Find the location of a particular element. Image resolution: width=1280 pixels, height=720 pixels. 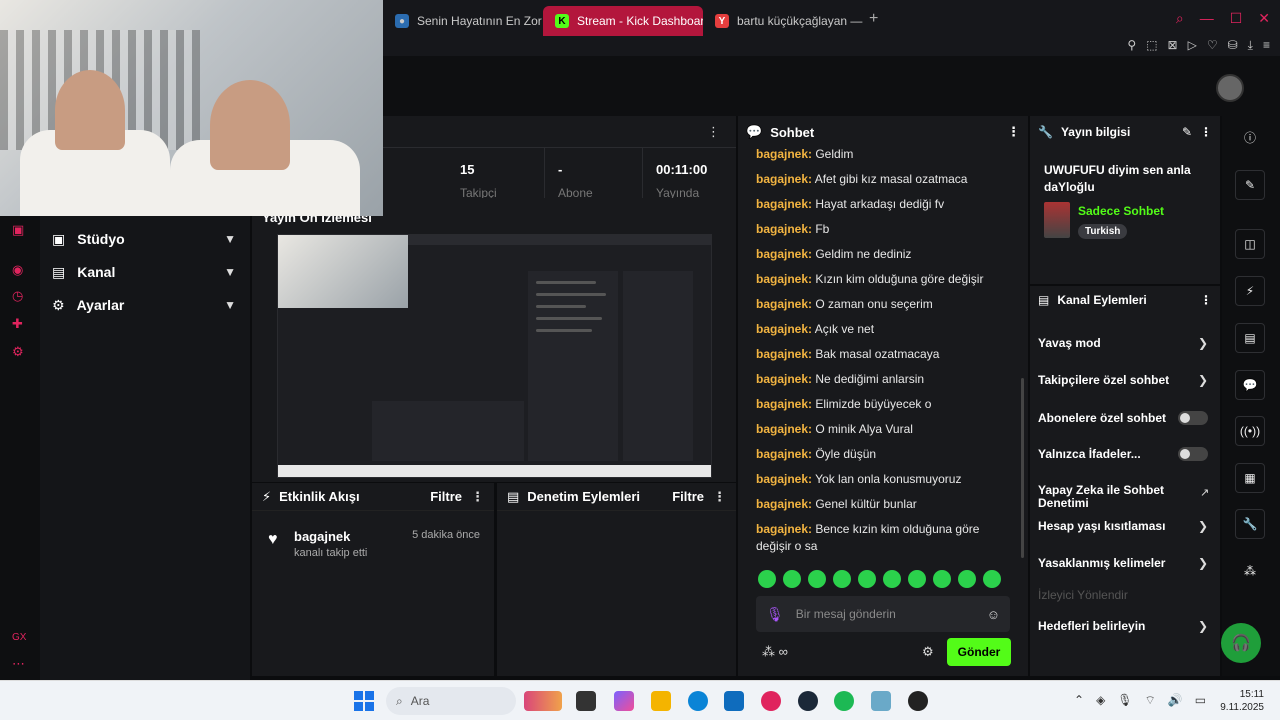

new-tab-button: + is located at coordinates (873, 19).